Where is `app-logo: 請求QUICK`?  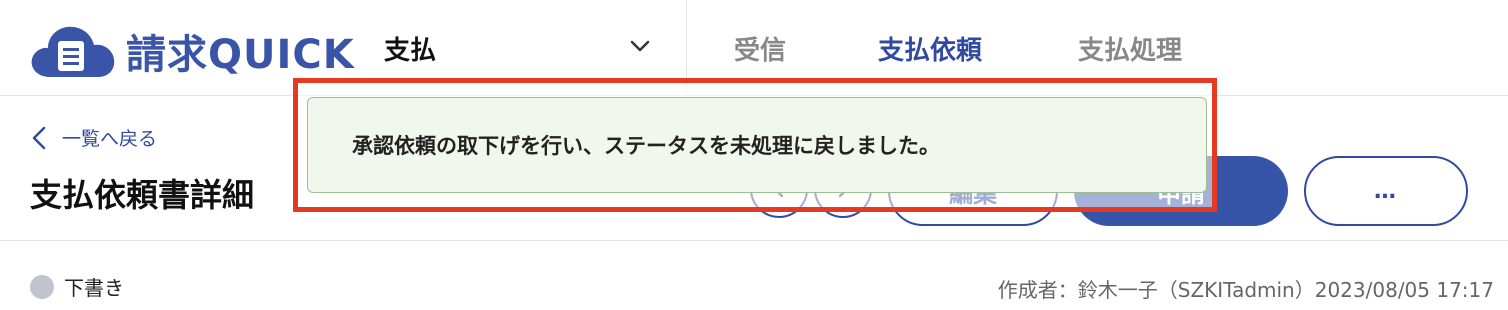 app-logo: 請求QUICK is located at coordinates (192, 51).